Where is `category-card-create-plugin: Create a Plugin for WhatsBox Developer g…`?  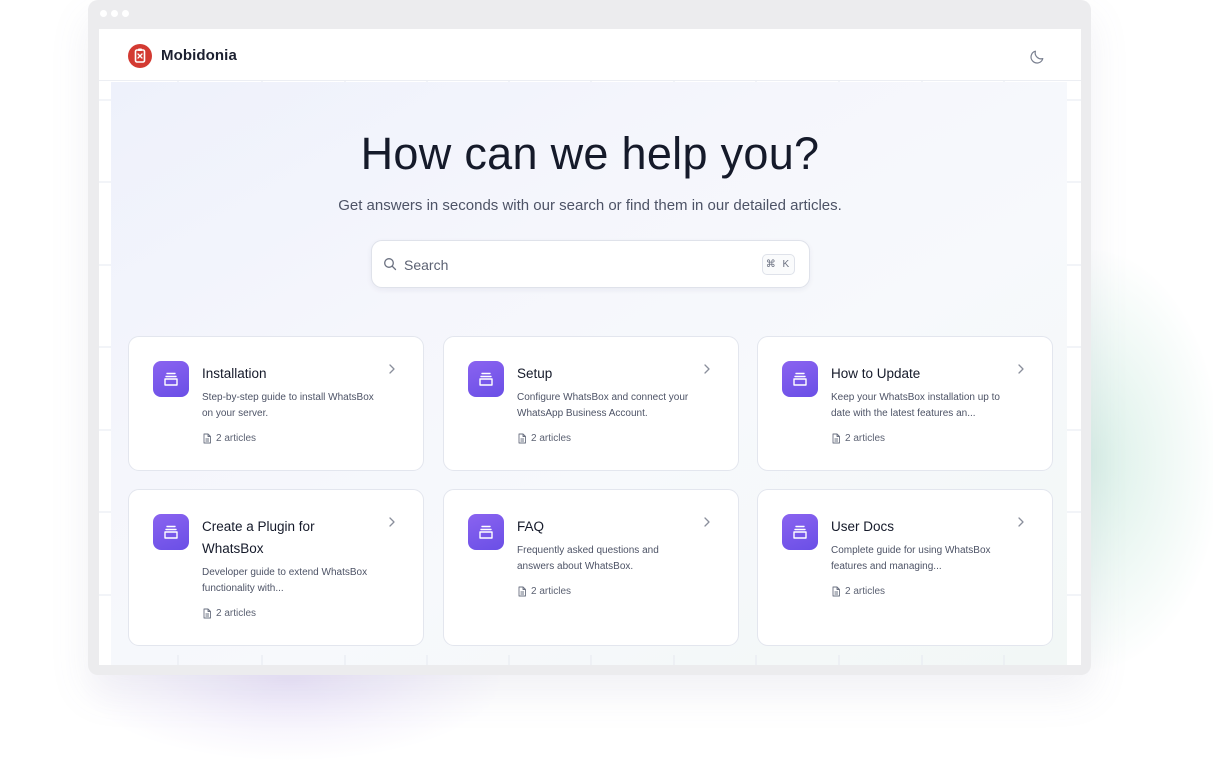 category-card-create-plugin: Create a Plugin for WhatsBox Developer g… is located at coordinates (276, 567).